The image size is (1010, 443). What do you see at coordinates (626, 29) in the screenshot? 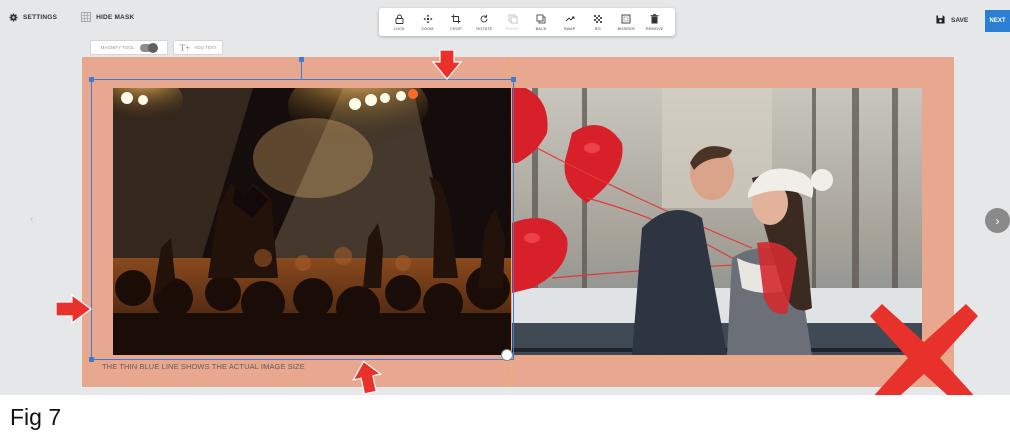
I see `tool-border-label: BORDER` at bounding box center [626, 29].